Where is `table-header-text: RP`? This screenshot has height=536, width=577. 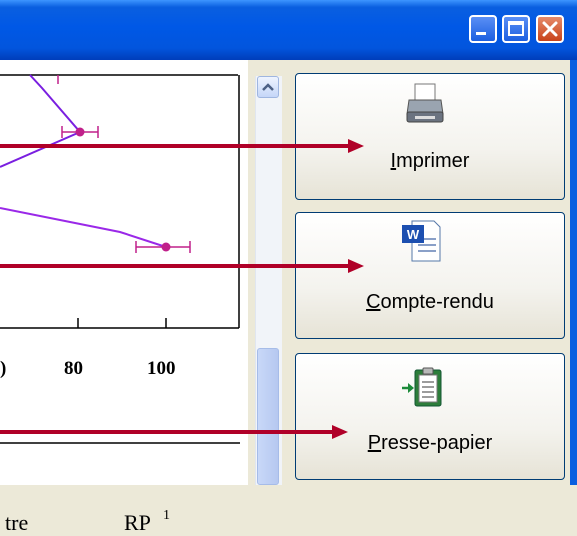
table-header-text: RP is located at coordinates (137, 522).